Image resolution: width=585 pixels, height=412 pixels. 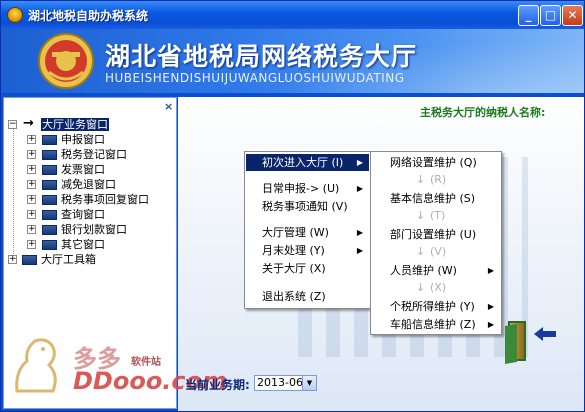 I want to click on maximize-button: □, so click(x=550, y=15).